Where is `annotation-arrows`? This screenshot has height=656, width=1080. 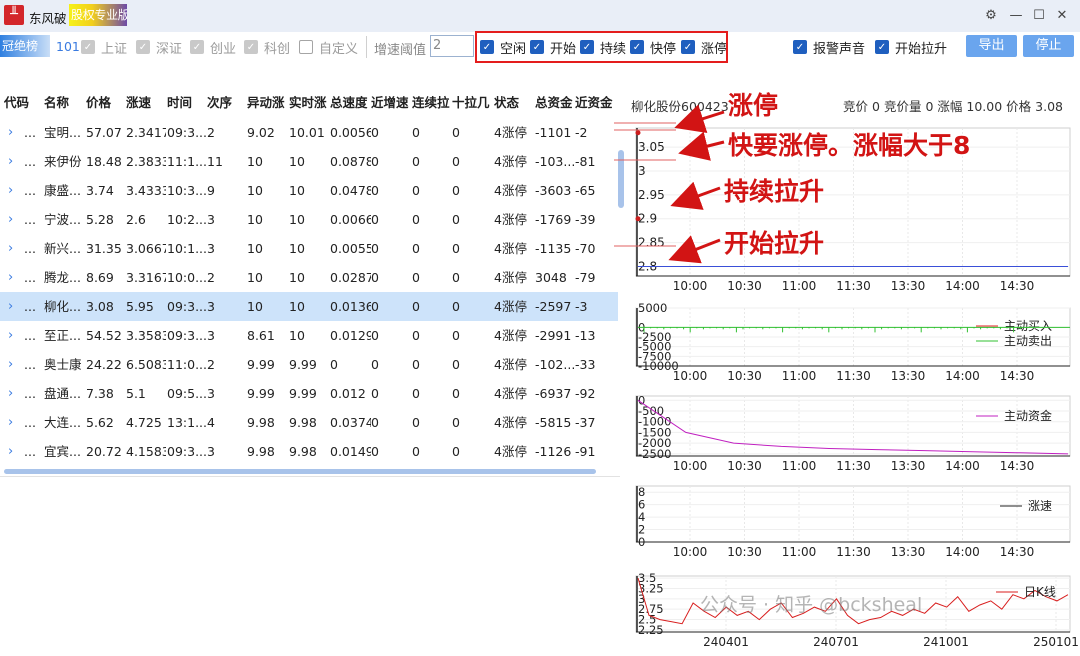 annotation-arrows is located at coordinates (669, 184).